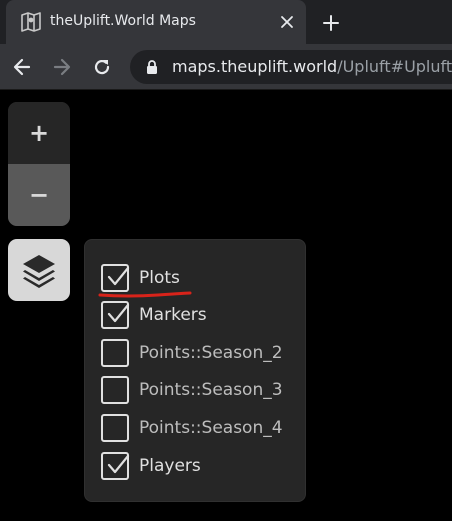 This screenshot has height=521, width=452. I want to click on layer-row-points-season-2: Points::Season_2, so click(201, 353).